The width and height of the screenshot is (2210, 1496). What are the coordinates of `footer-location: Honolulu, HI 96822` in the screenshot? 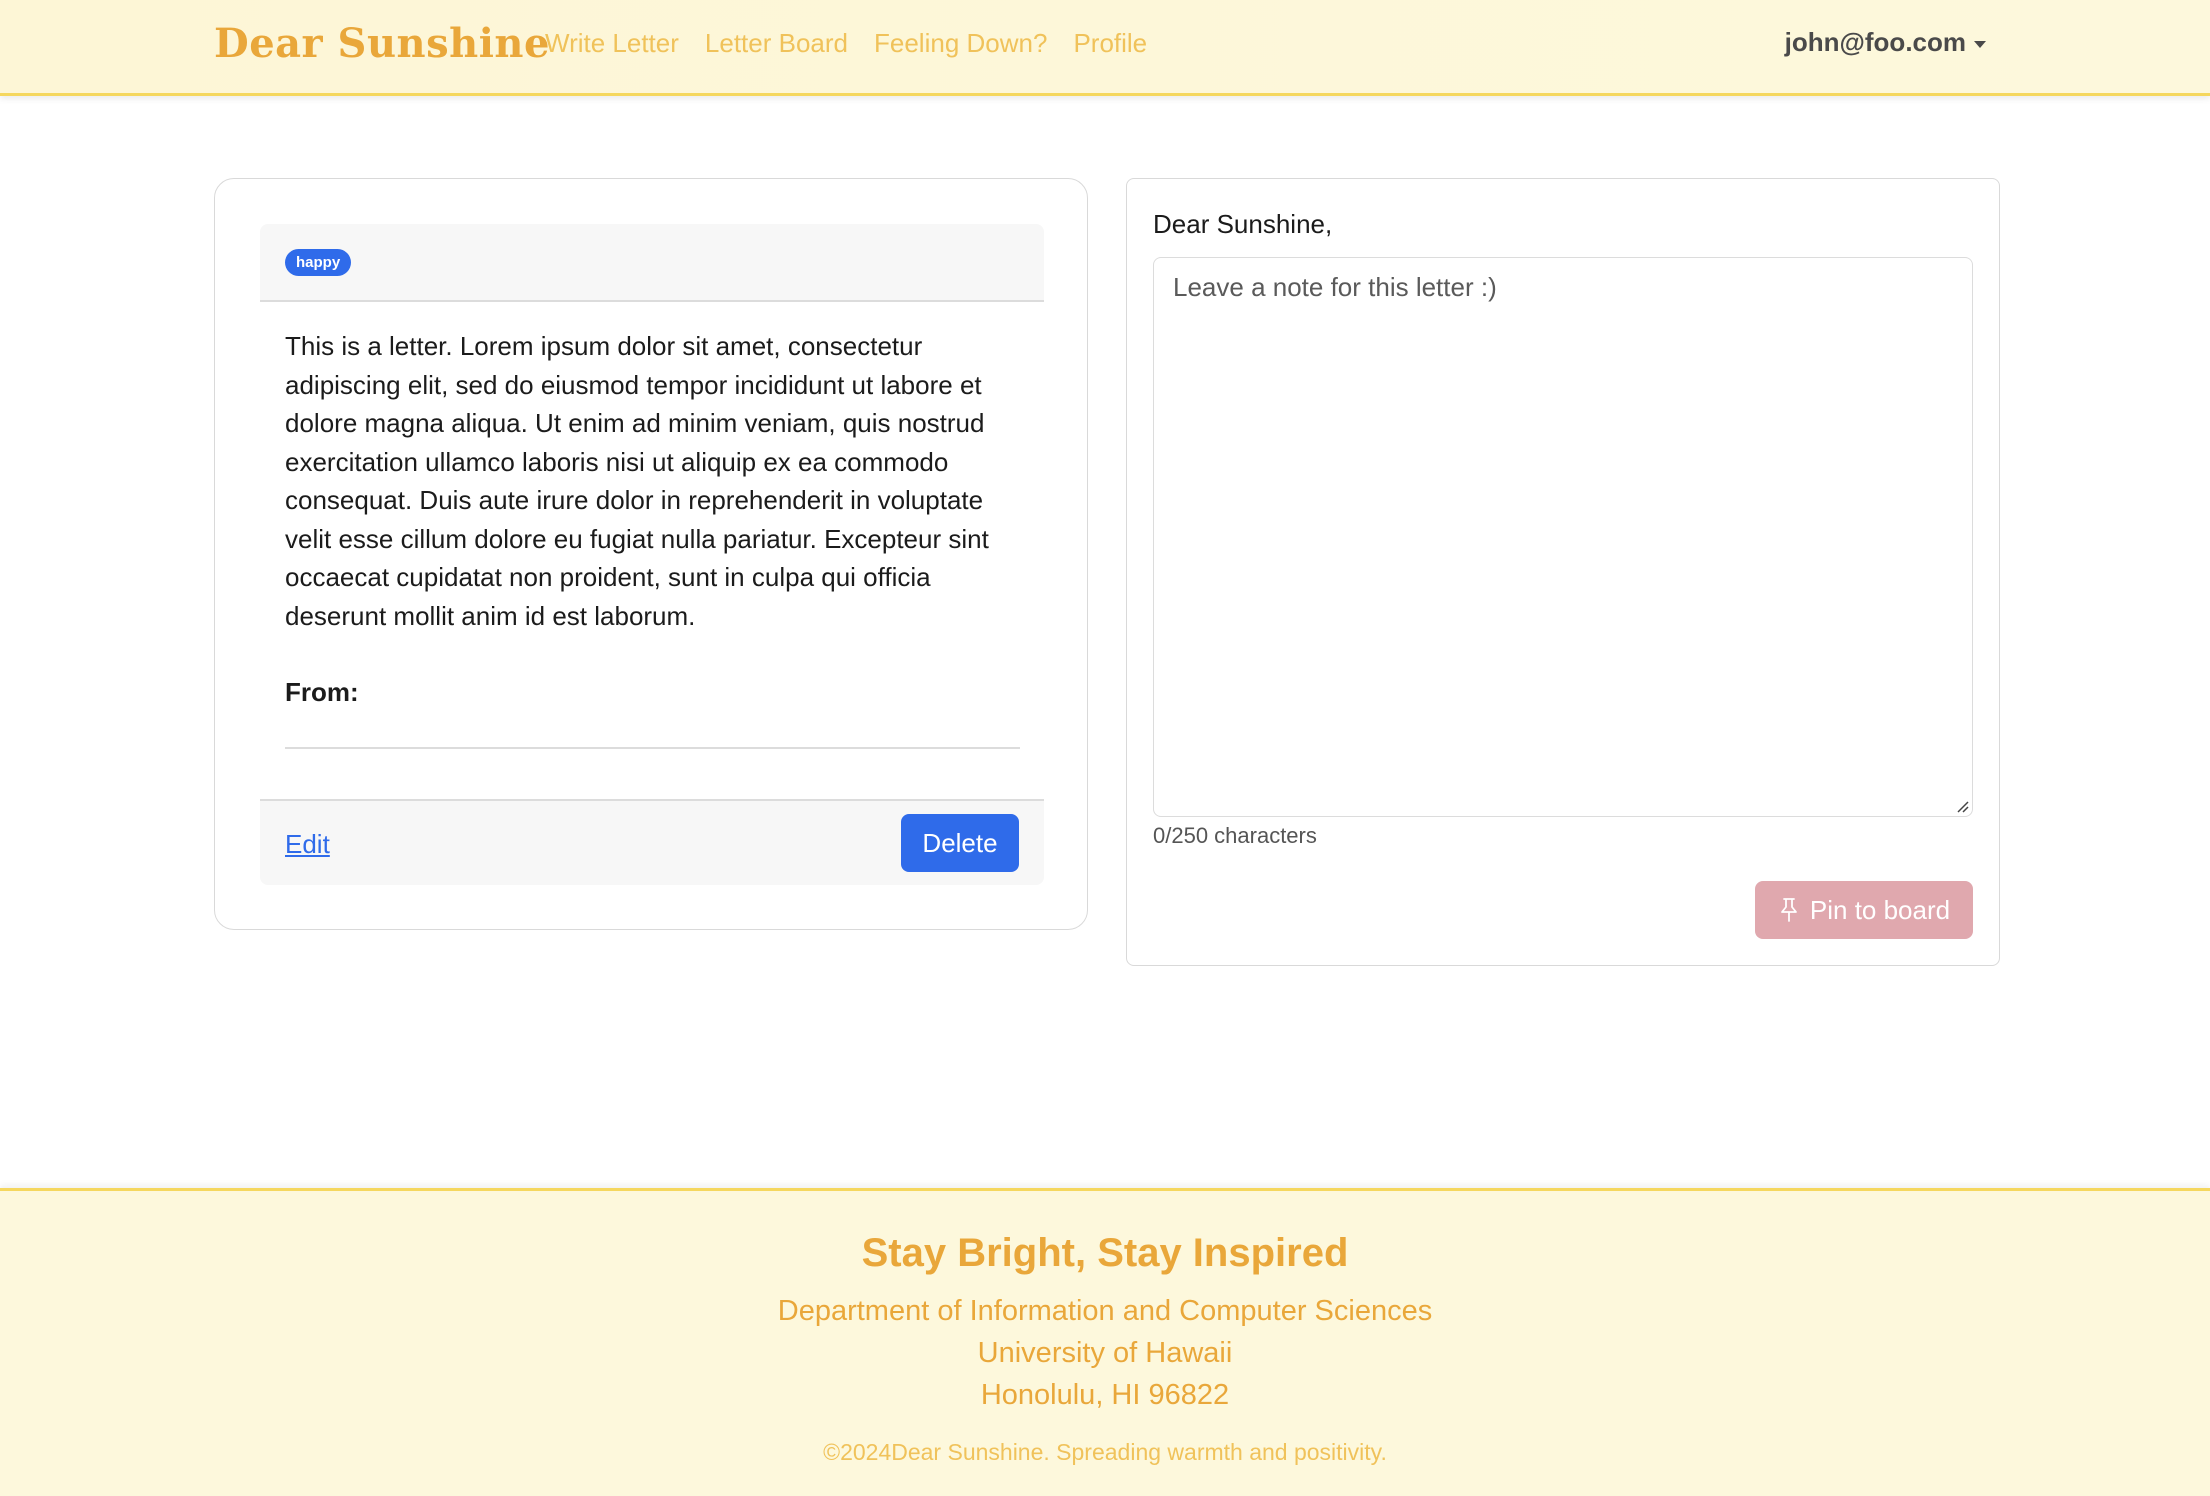 It's located at (1105, 1395).